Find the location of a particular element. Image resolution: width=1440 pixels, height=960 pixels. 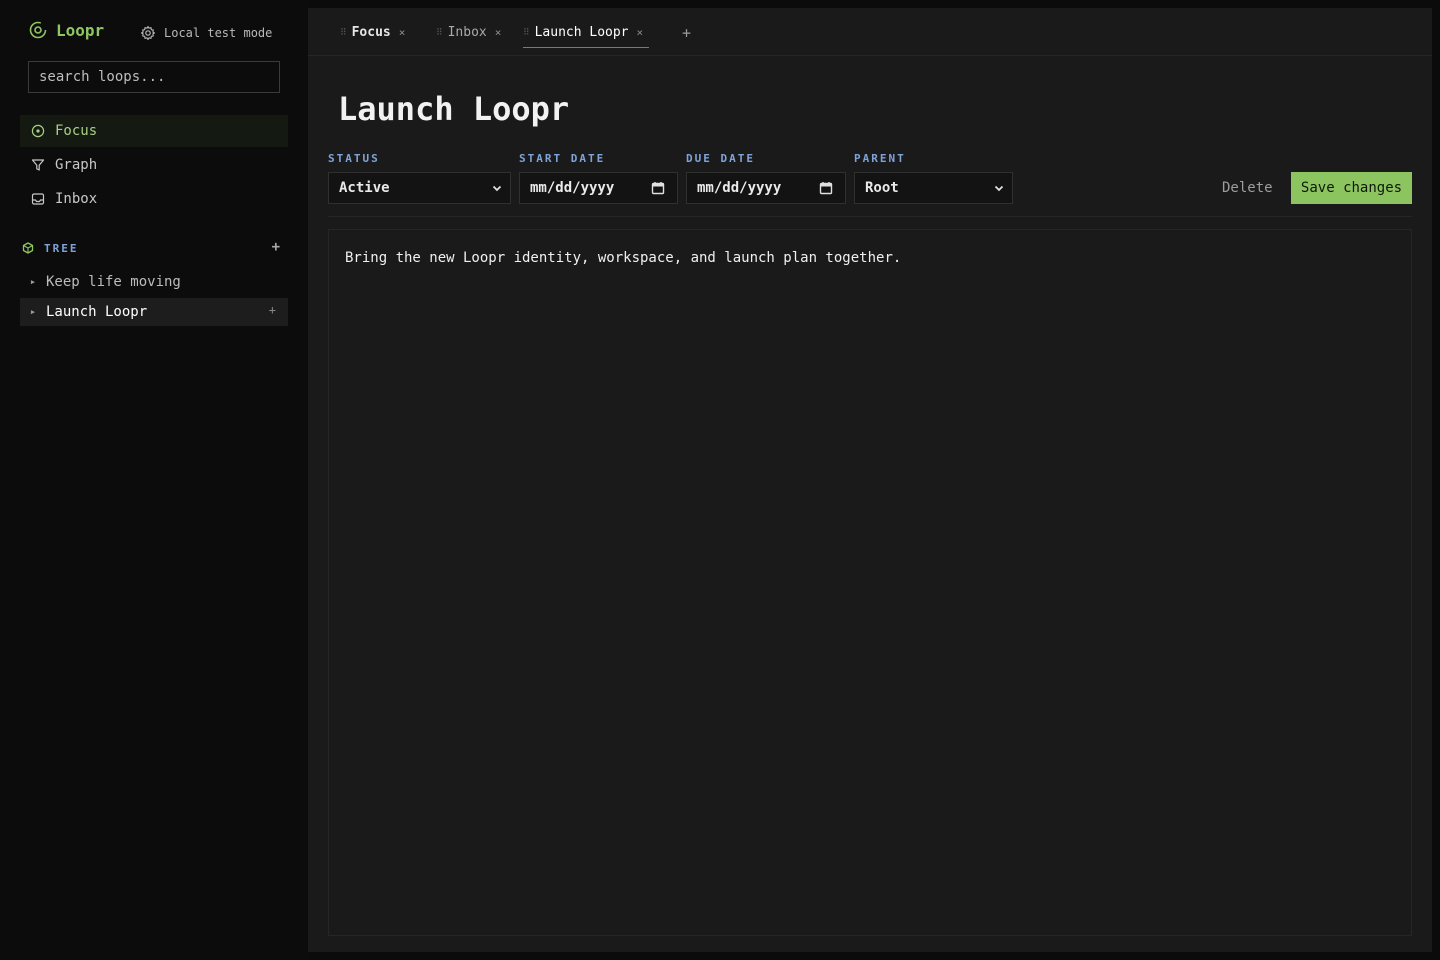

divider is located at coordinates (870, 216).